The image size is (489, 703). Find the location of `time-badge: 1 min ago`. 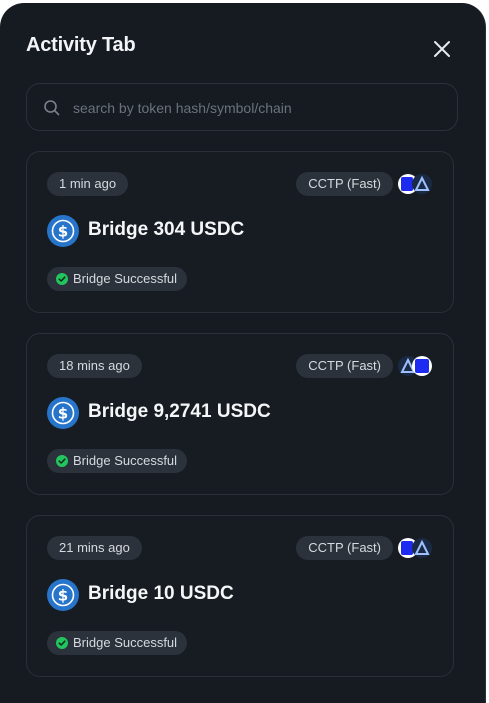

time-badge: 1 min ago is located at coordinates (88, 184).